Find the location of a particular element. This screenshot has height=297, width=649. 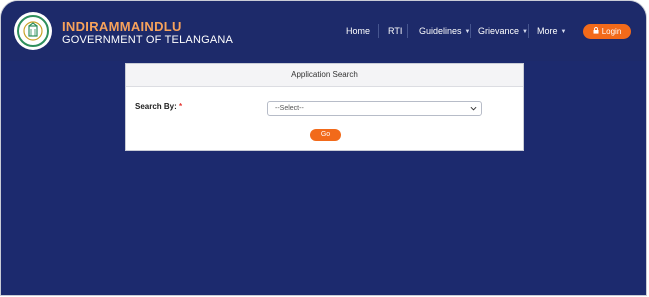

telangana-emblem-icon is located at coordinates (33, 31).